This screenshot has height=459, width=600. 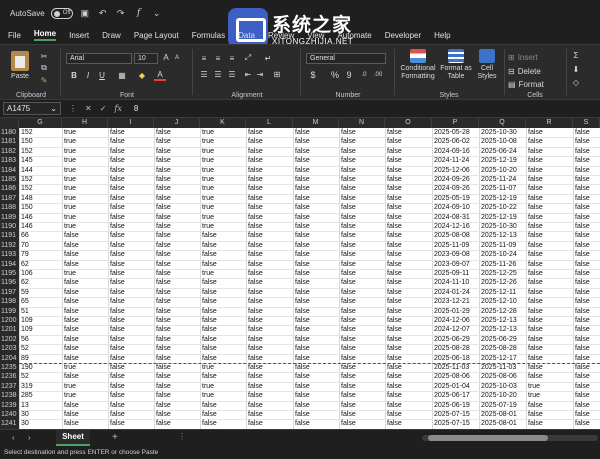 I want to click on table-cell: 148, so click(x=40, y=198).